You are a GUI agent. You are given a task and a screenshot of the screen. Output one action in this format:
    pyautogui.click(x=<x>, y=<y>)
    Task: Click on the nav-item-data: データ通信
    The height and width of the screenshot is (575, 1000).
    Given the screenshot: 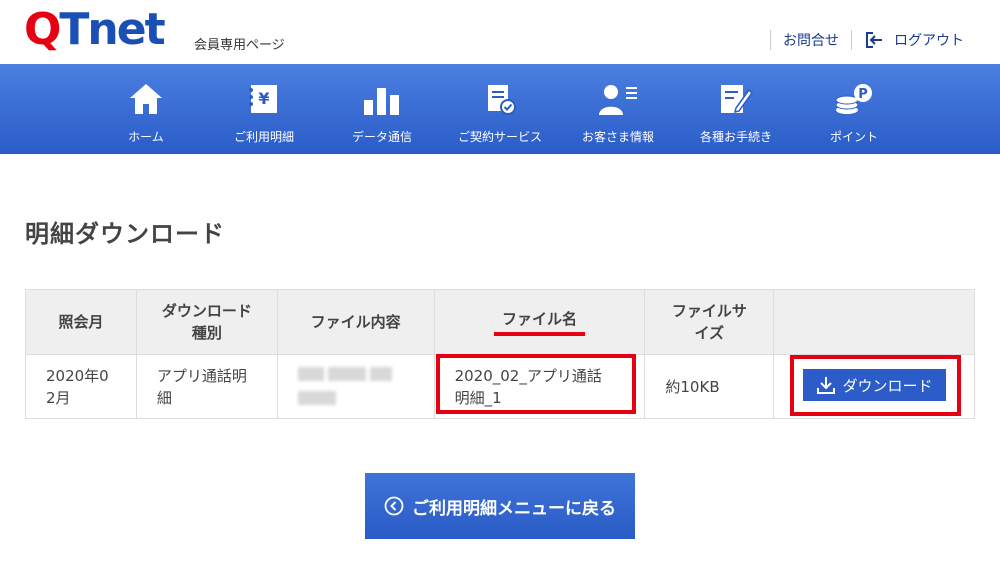 What is the action you would take?
    pyautogui.click(x=382, y=109)
    